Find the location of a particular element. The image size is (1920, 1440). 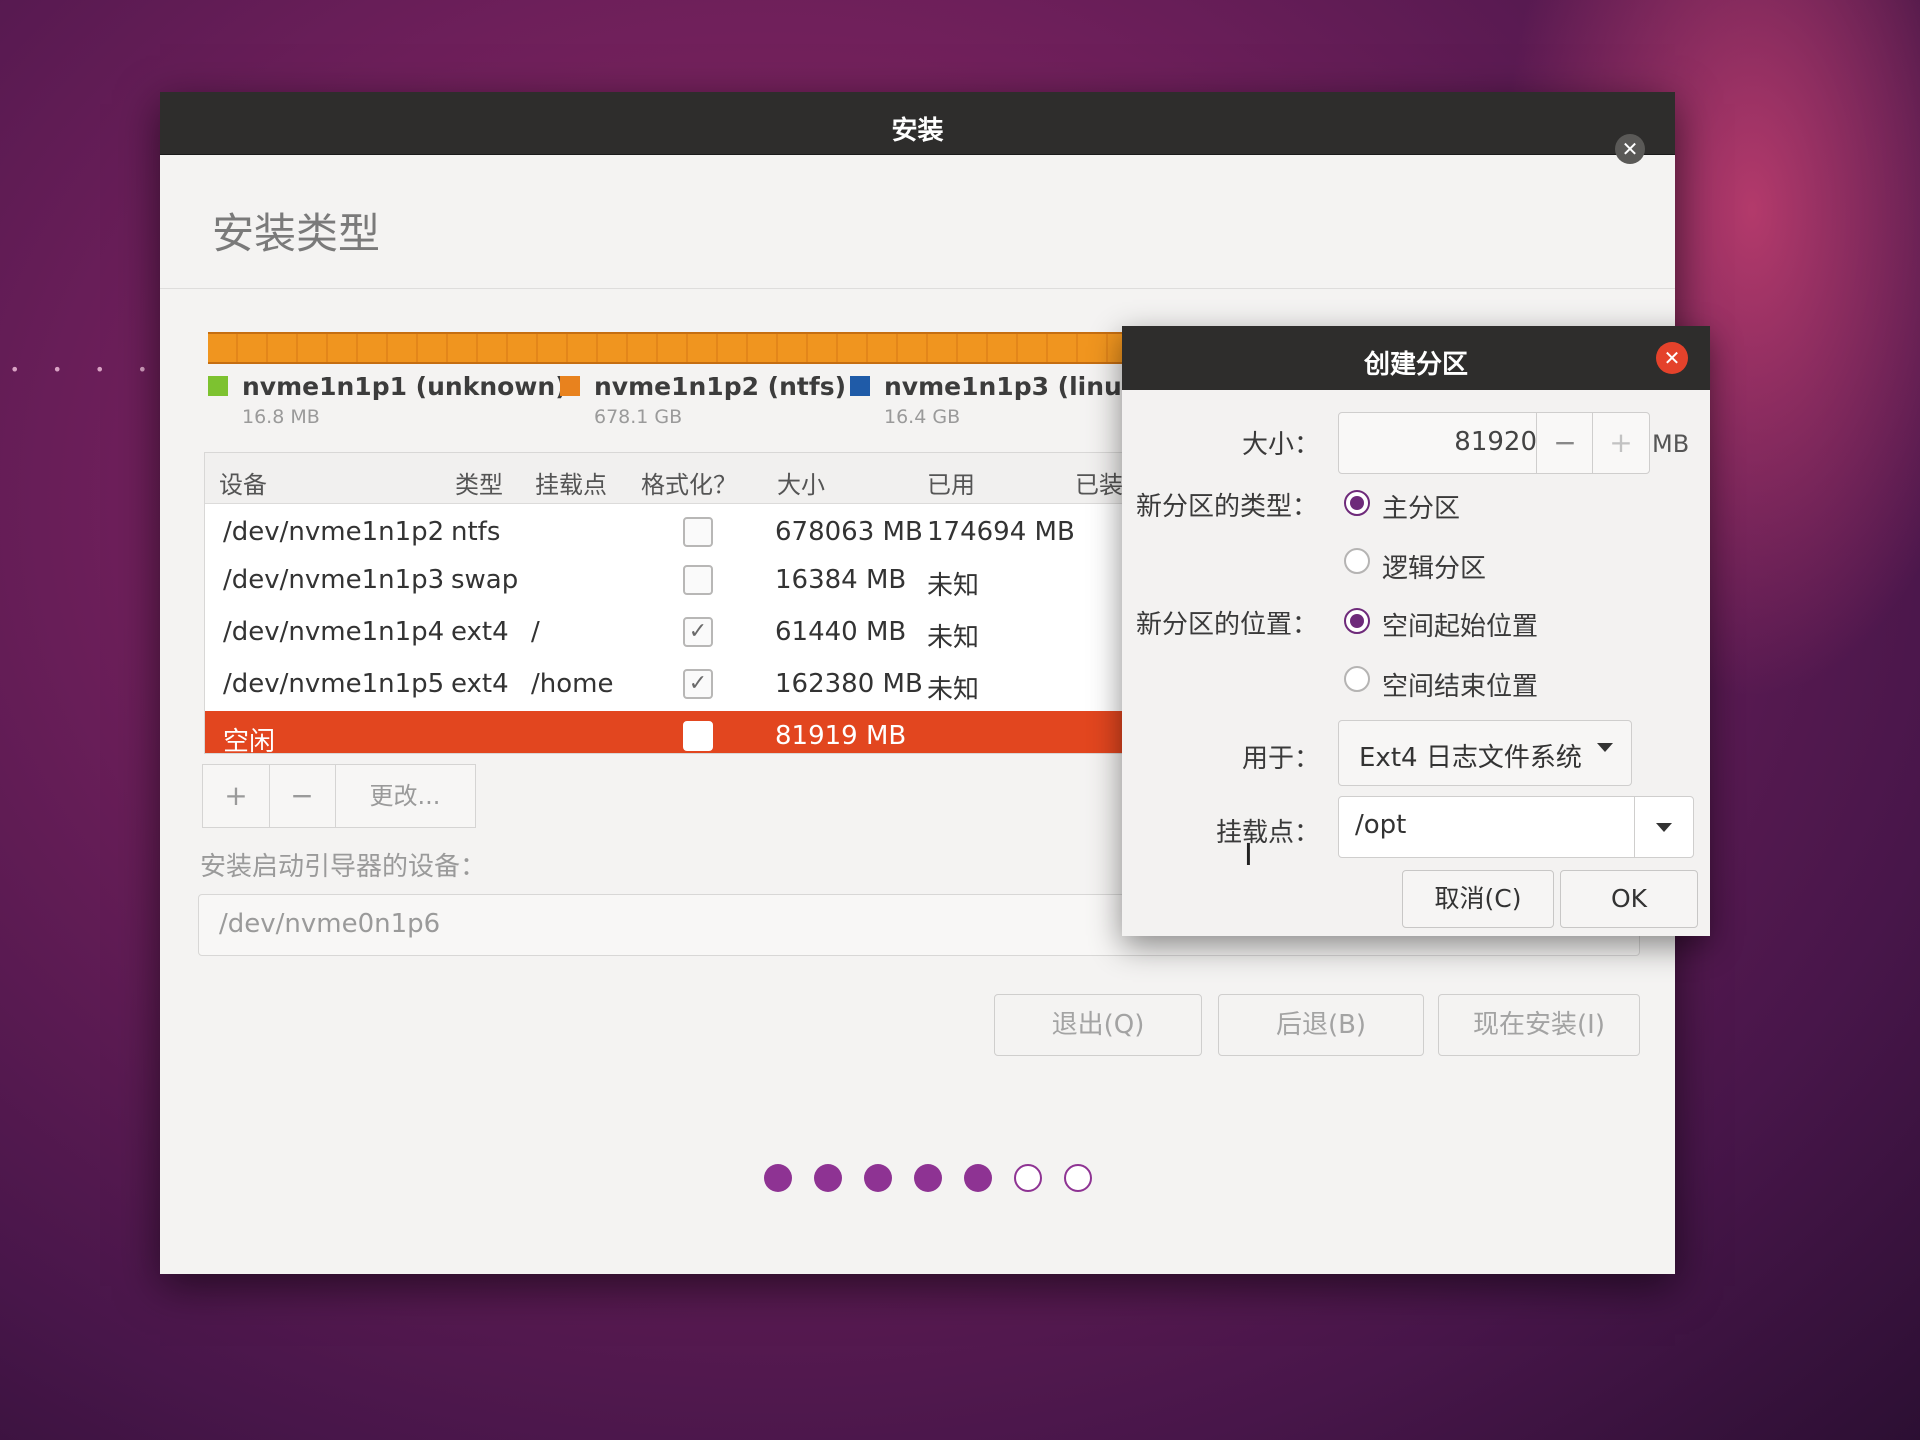

legend-size: 16.8 MB is located at coordinates (281, 417).